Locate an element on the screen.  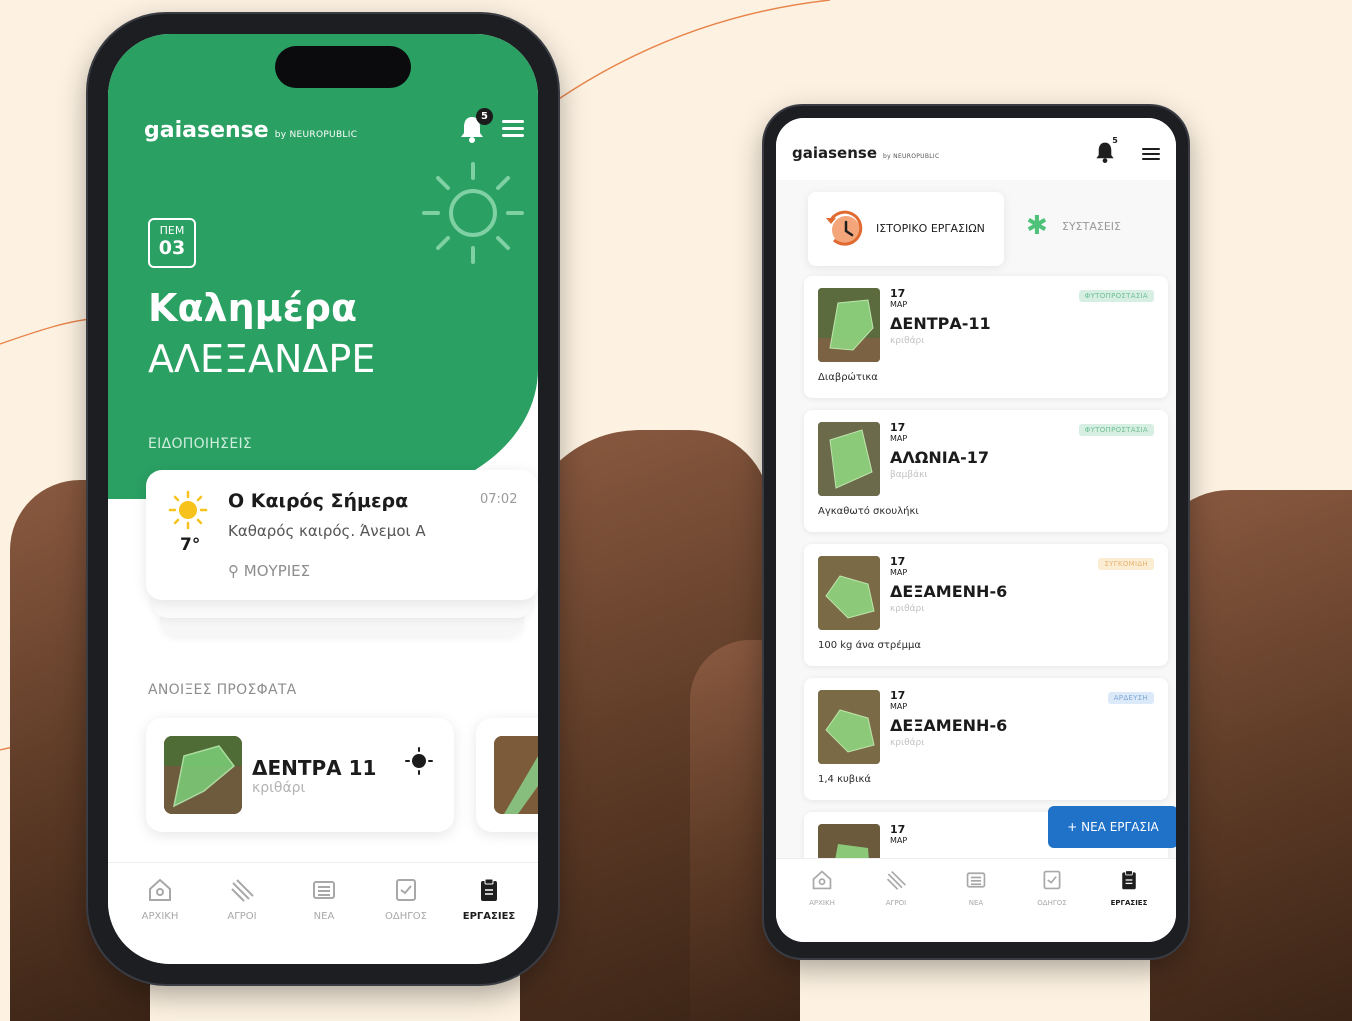
date-badge: ΠΕΜ 03 is located at coordinates (172, 243).